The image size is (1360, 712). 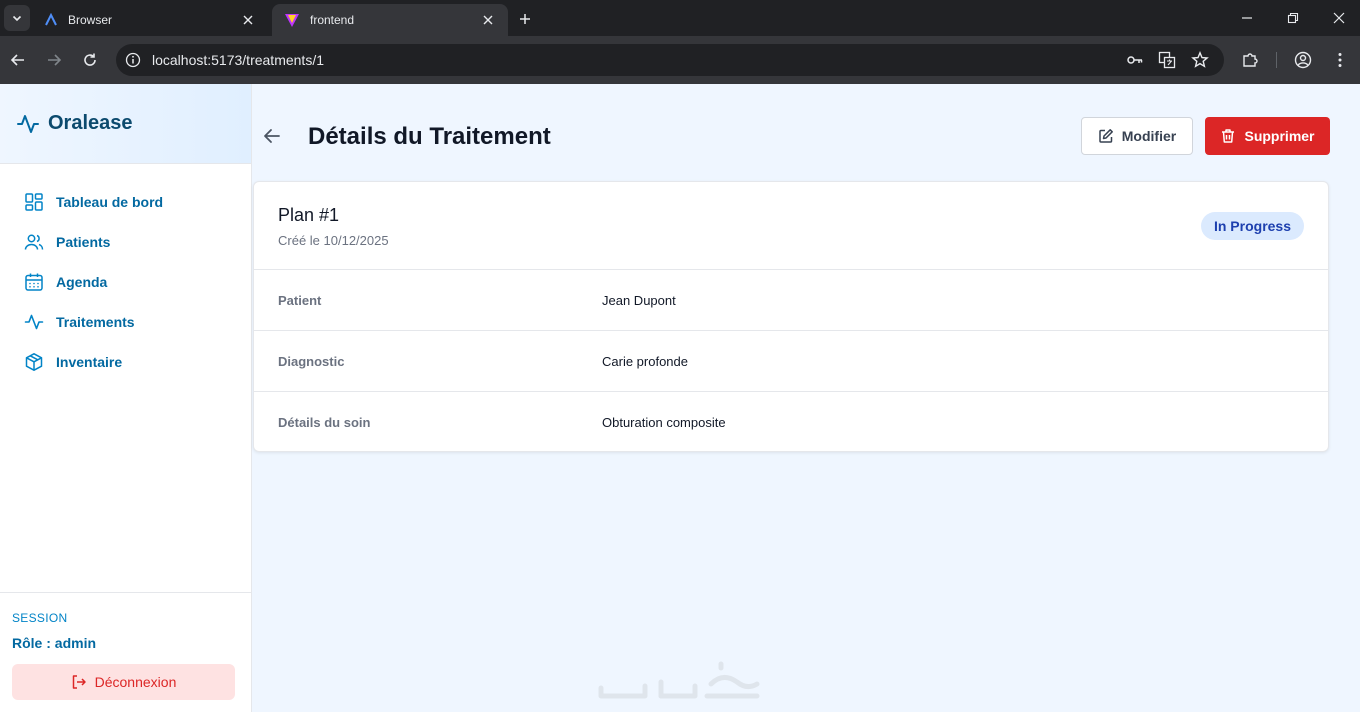 What do you see at coordinates (1252, 226) in the screenshot?
I see `status-badge: In Progress` at bounding box center [1252, 226].